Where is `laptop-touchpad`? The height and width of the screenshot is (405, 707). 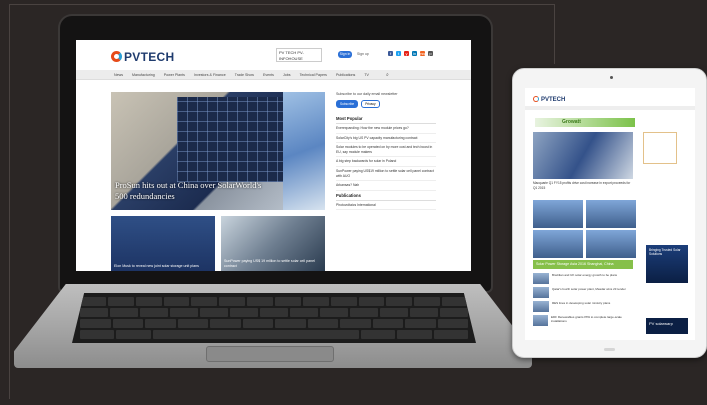 laptop-touchpad is located at coordinates (270, 354).